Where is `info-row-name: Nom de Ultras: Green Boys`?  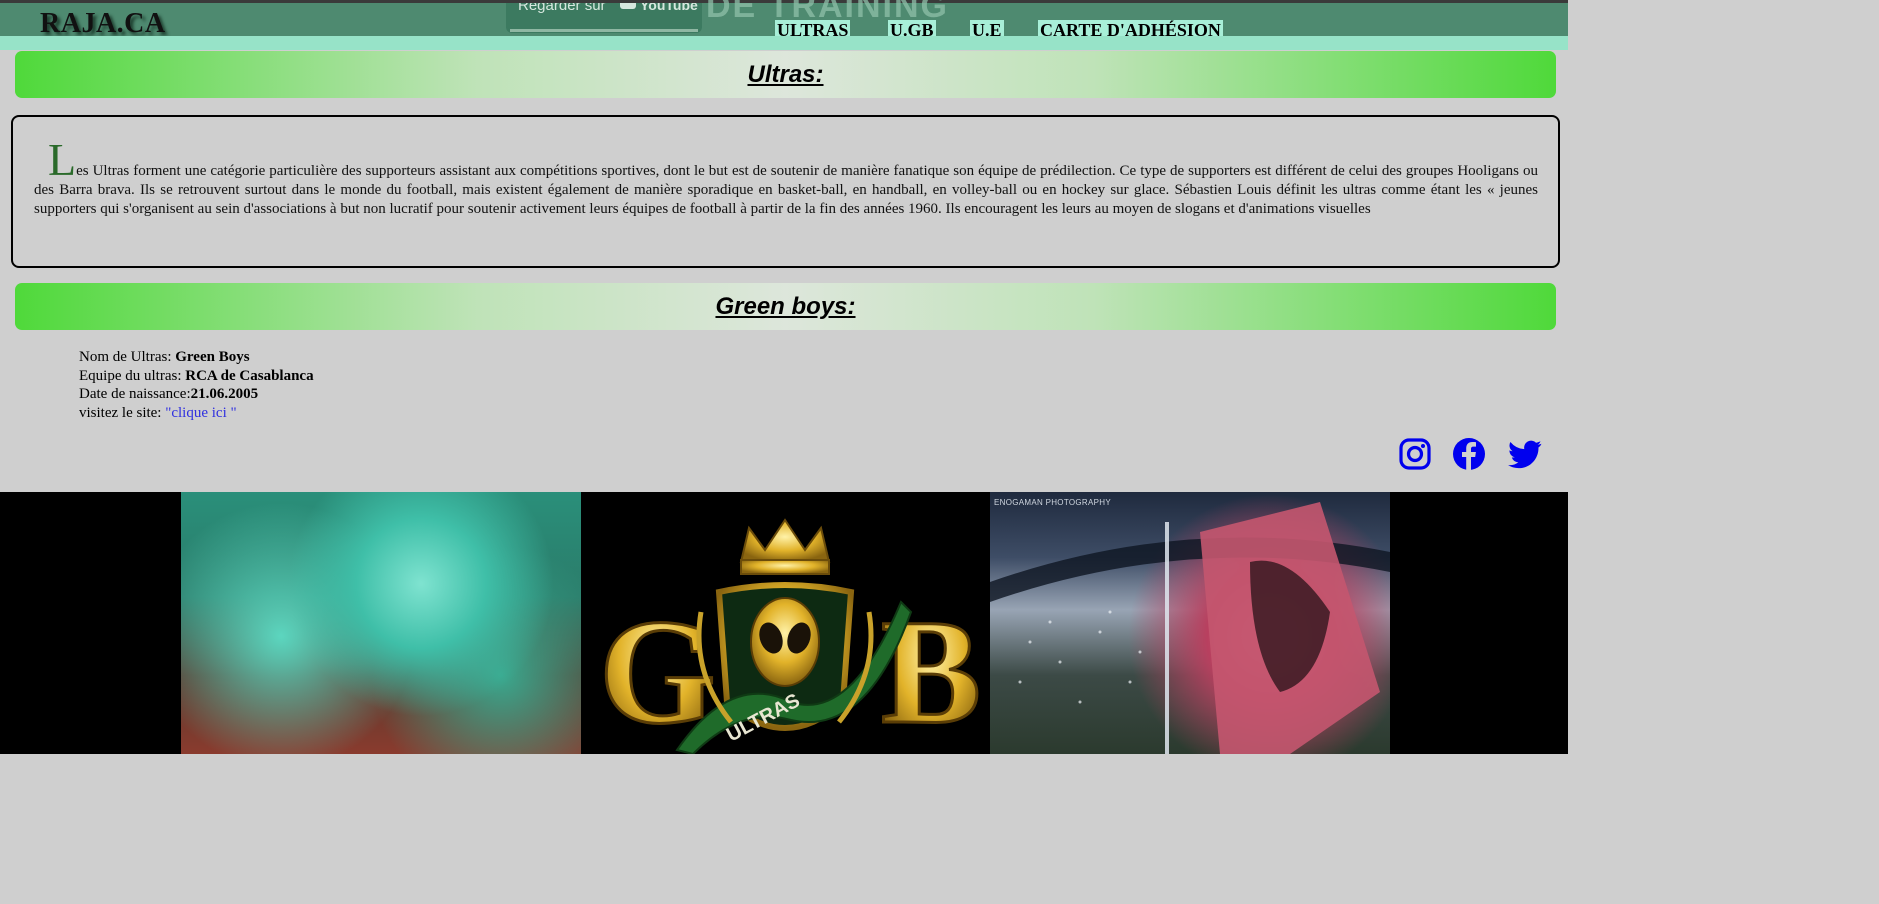
info-row-name: Nom de Ultras: Green Boys is located at coordinates (196, 357).